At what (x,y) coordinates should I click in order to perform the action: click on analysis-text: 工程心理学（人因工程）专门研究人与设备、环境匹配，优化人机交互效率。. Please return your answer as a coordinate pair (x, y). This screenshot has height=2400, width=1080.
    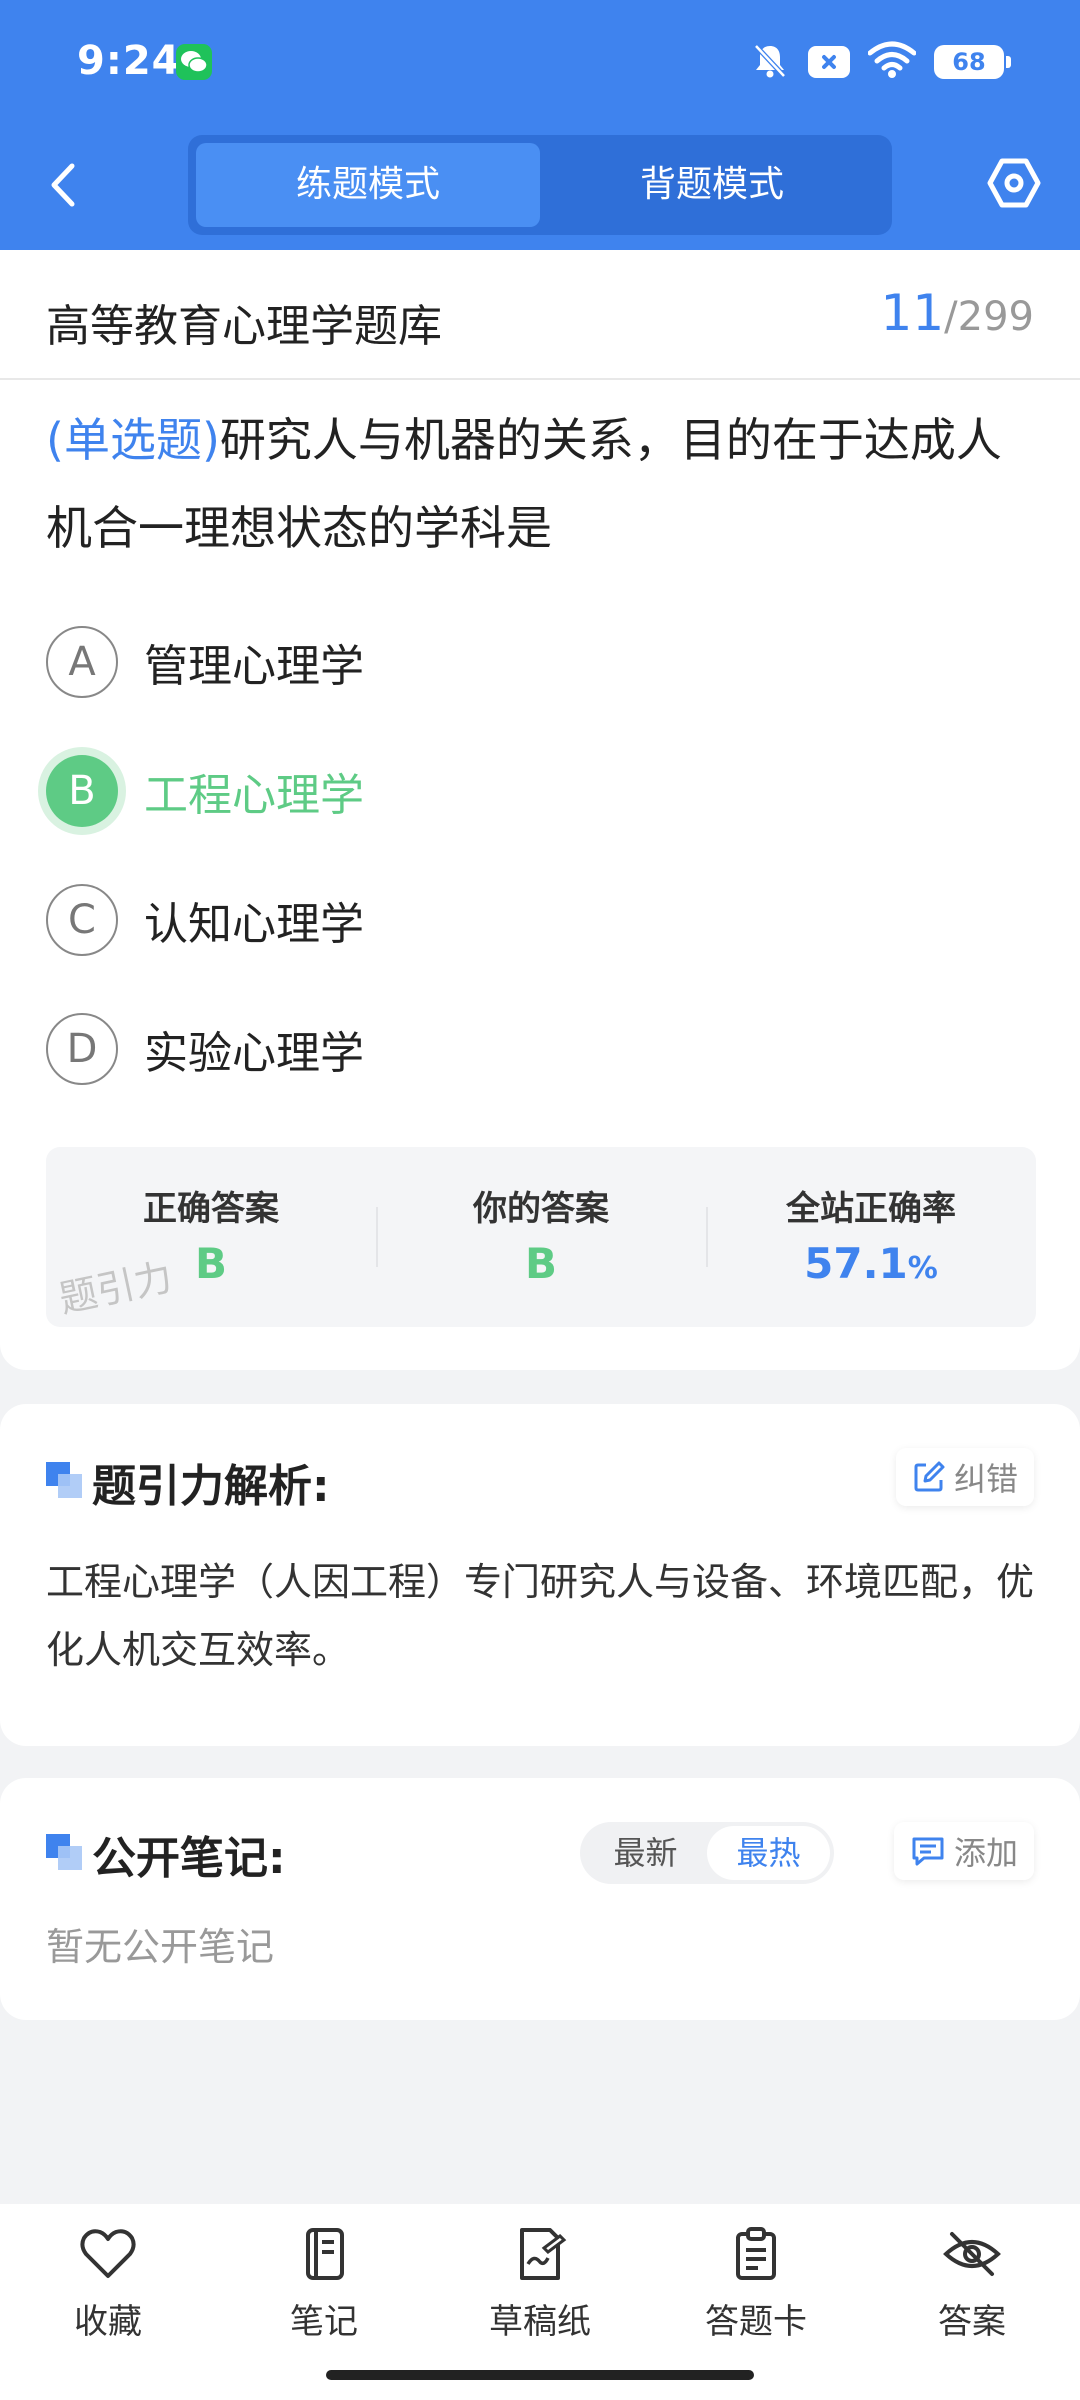
    Looking at the image, I should click on (540, 1616).